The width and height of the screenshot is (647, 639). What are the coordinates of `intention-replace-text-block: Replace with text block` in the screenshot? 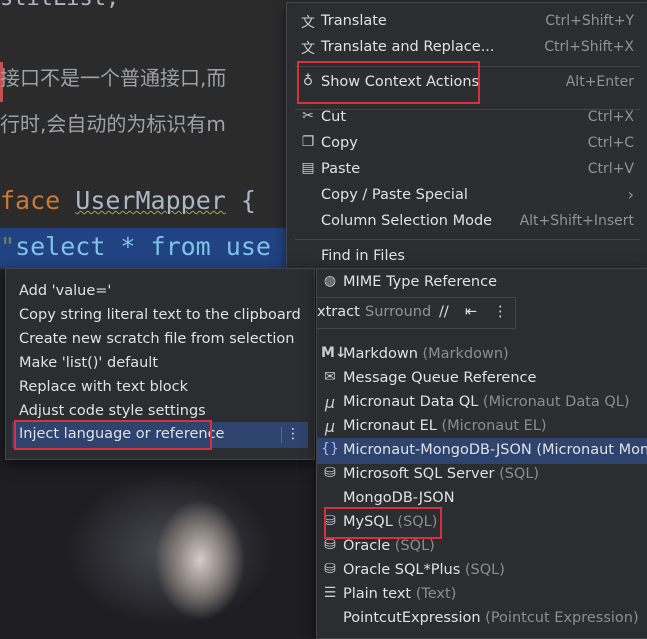 It's located at (160, 388).